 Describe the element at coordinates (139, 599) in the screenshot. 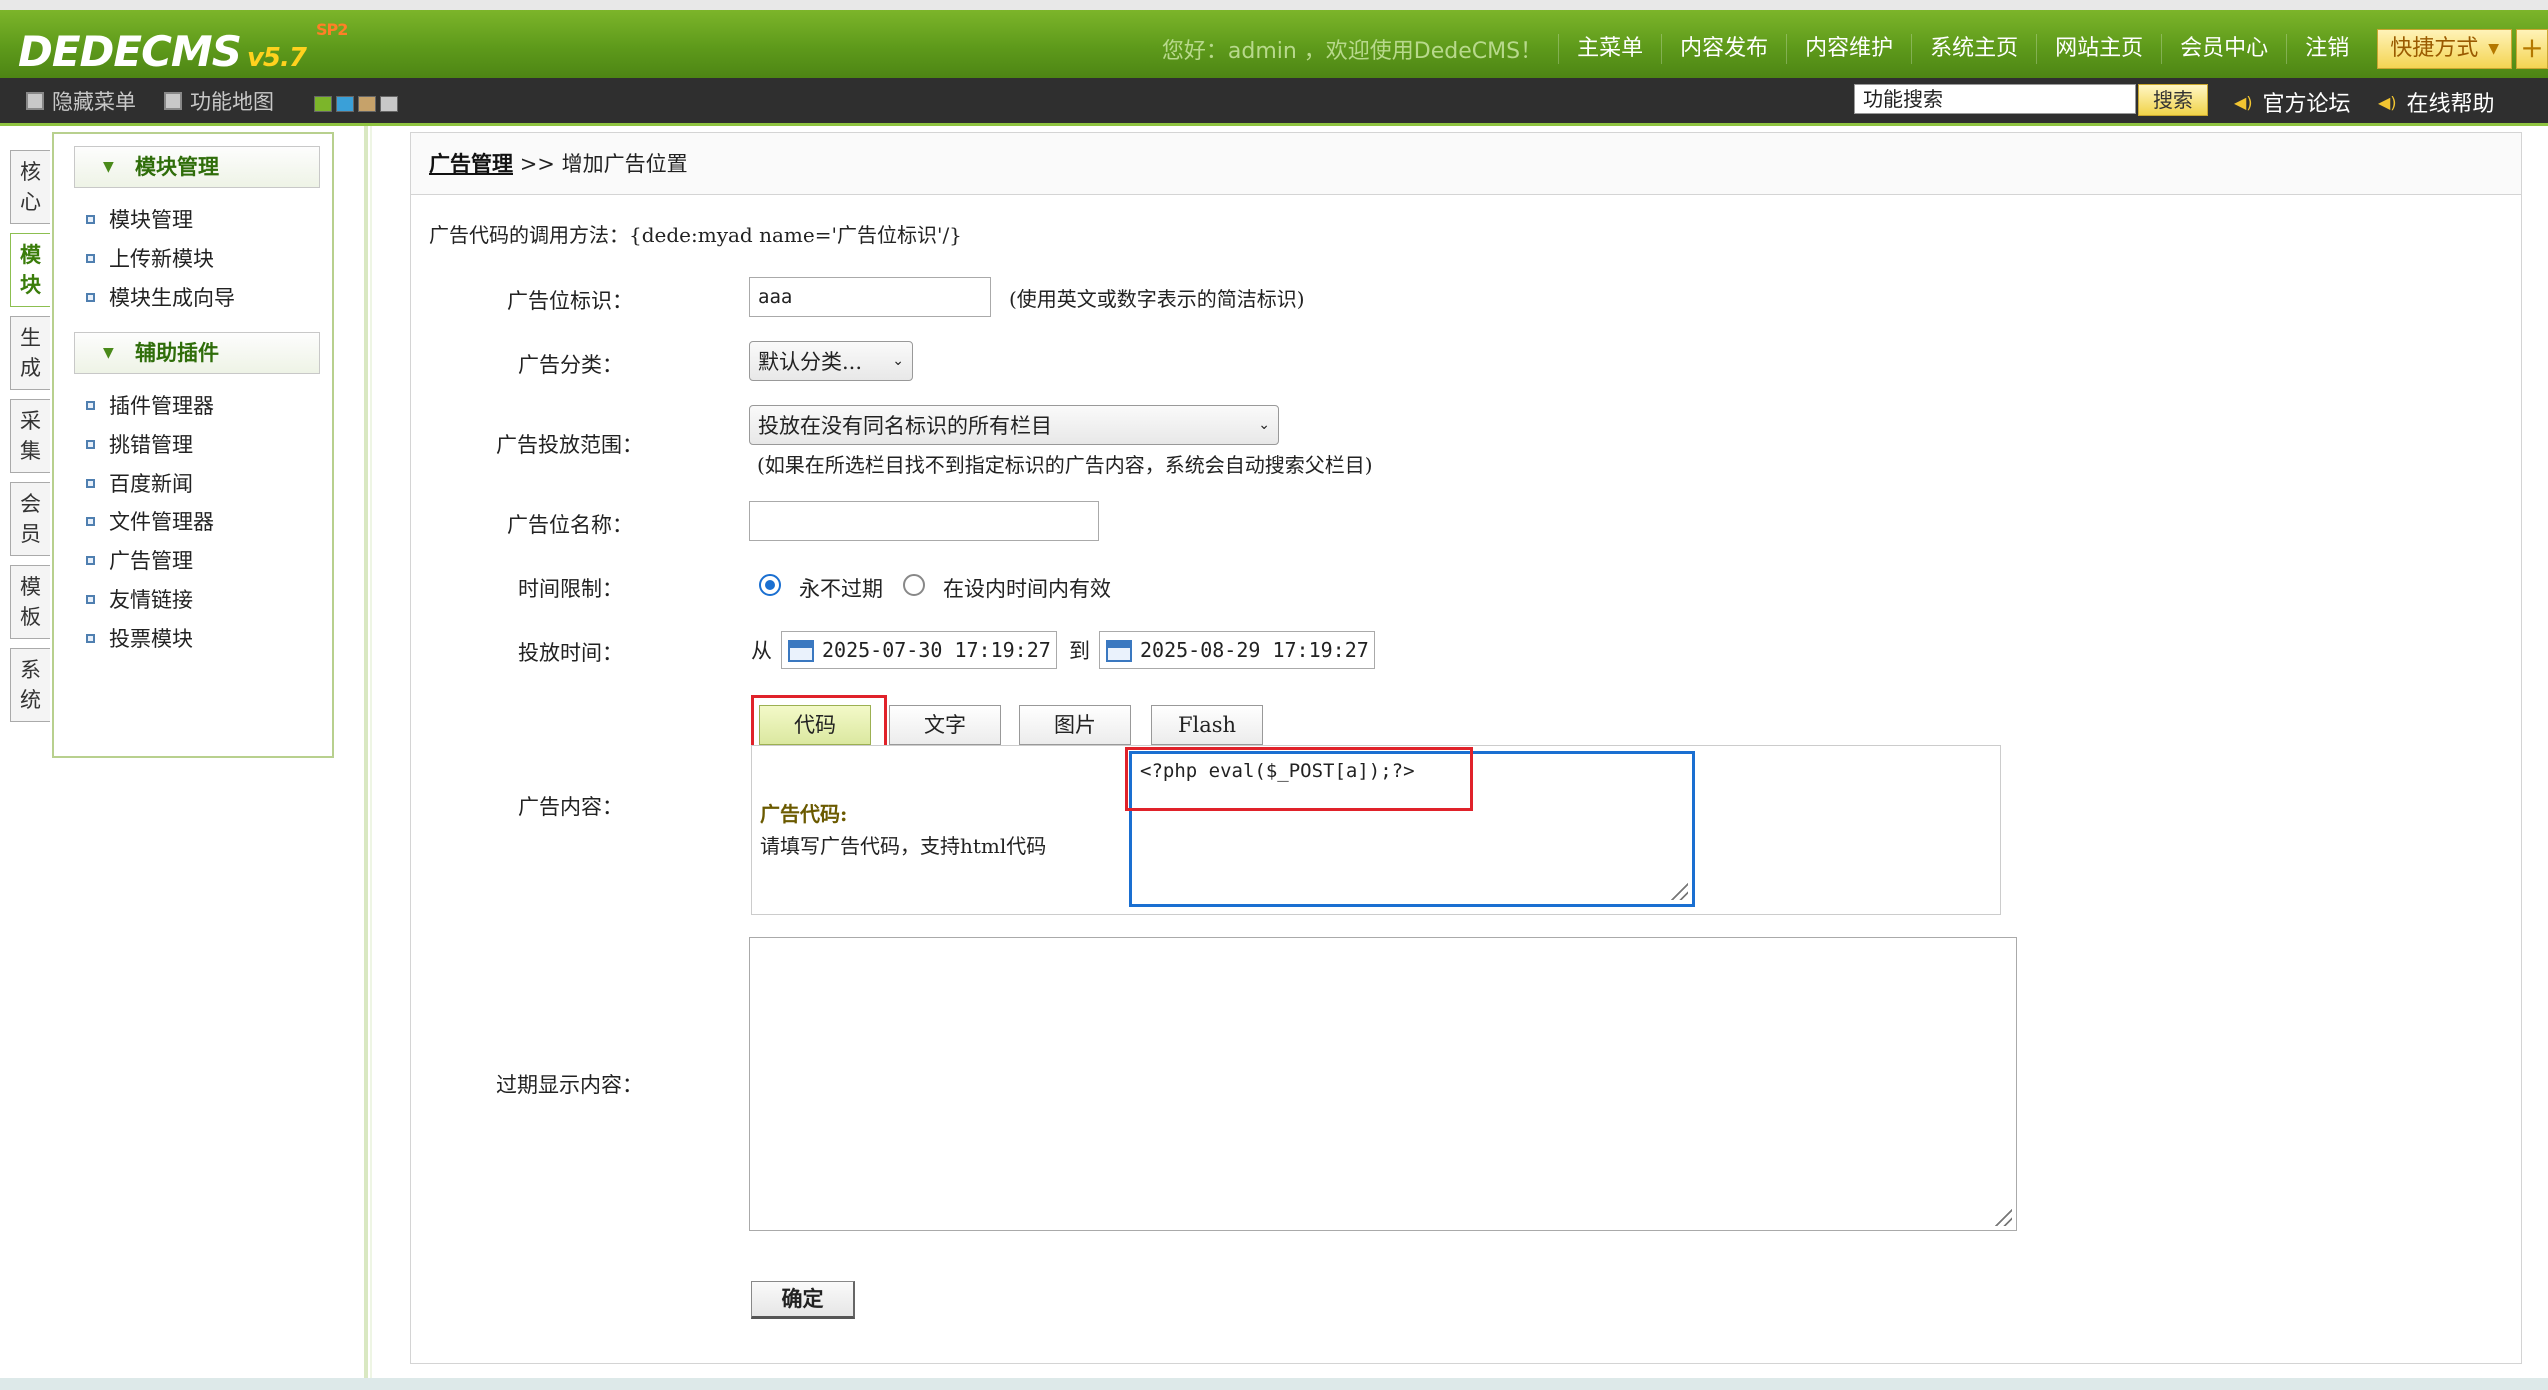

I see `sidebar-item-friend-links: 友情链接` at that location.